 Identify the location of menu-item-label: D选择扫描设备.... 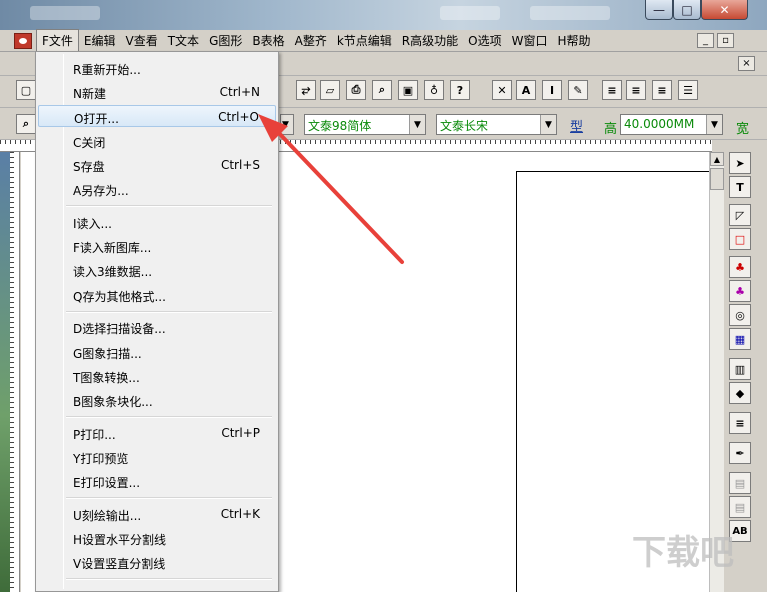
(119, 329).